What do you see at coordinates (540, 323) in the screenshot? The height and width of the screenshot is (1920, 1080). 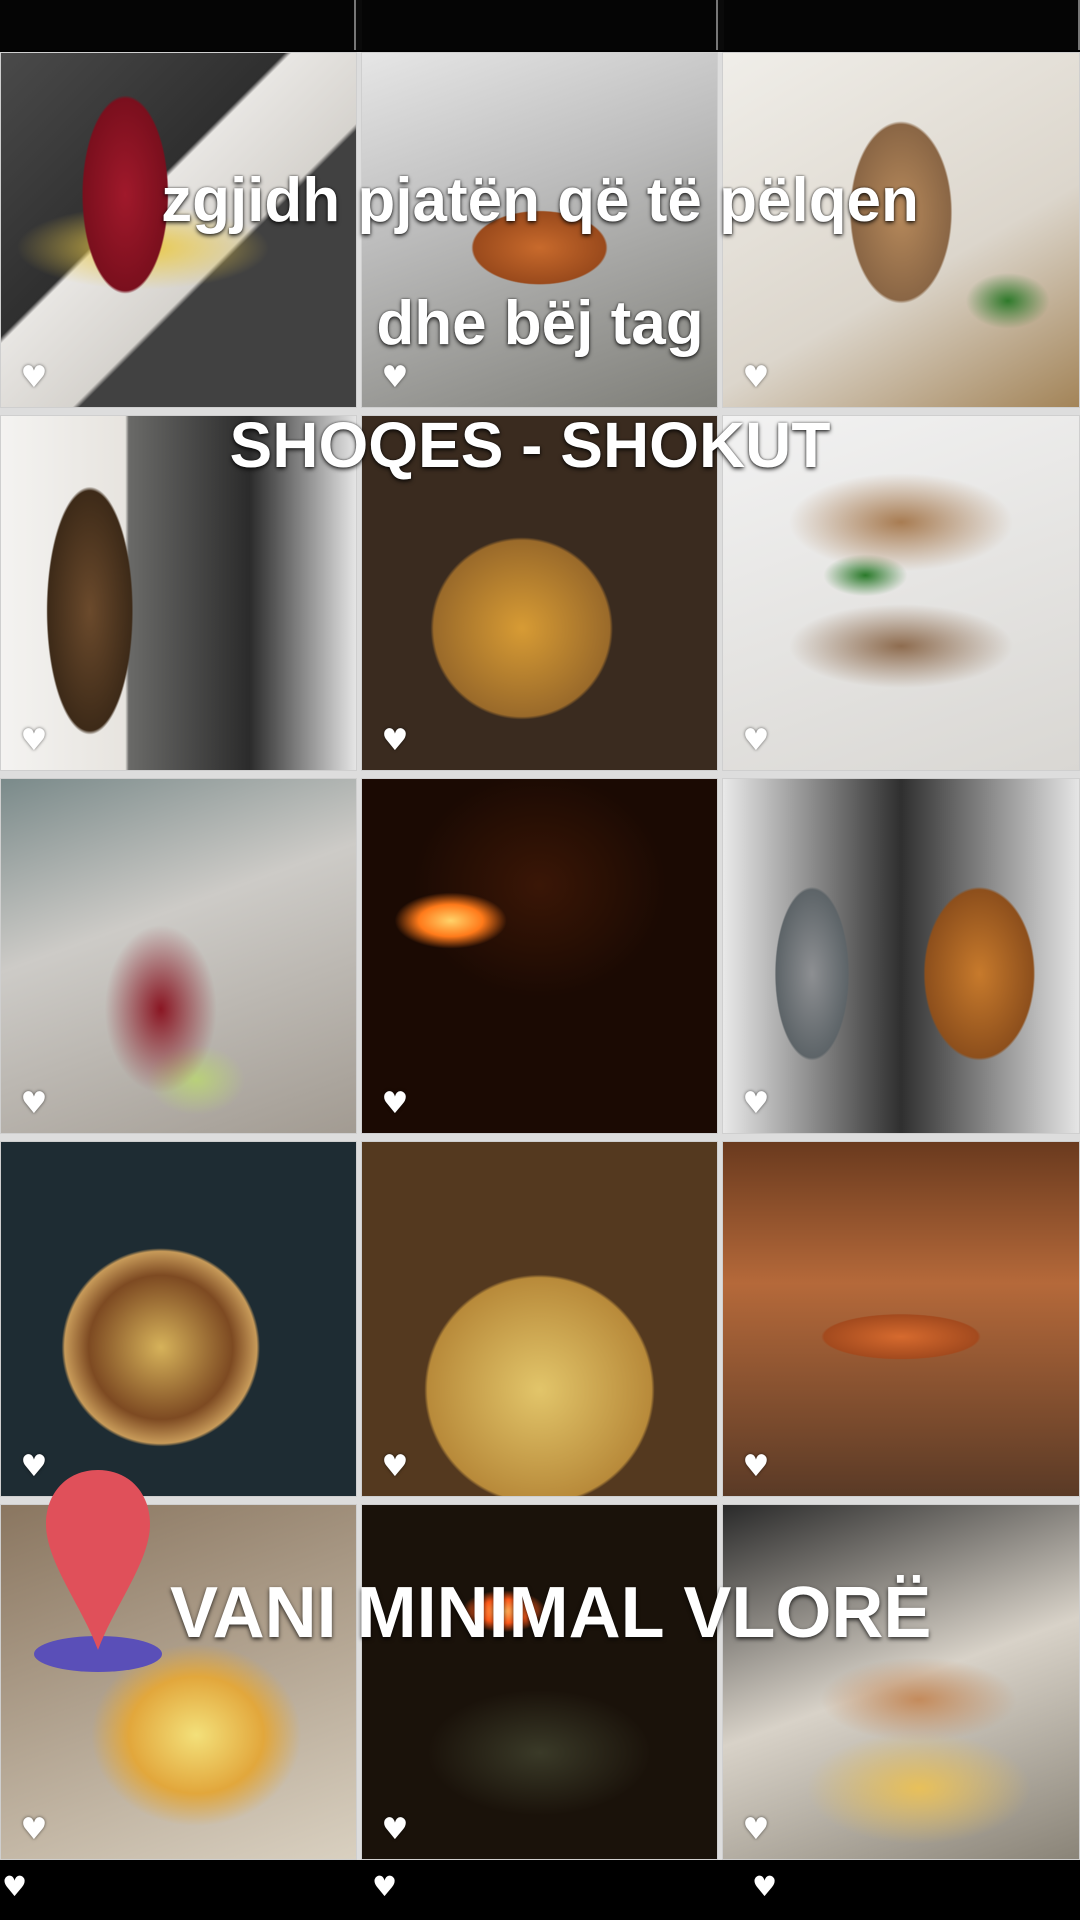 I see `caption-line-2: dhe bëj tag` at bounding box center [540, 323].